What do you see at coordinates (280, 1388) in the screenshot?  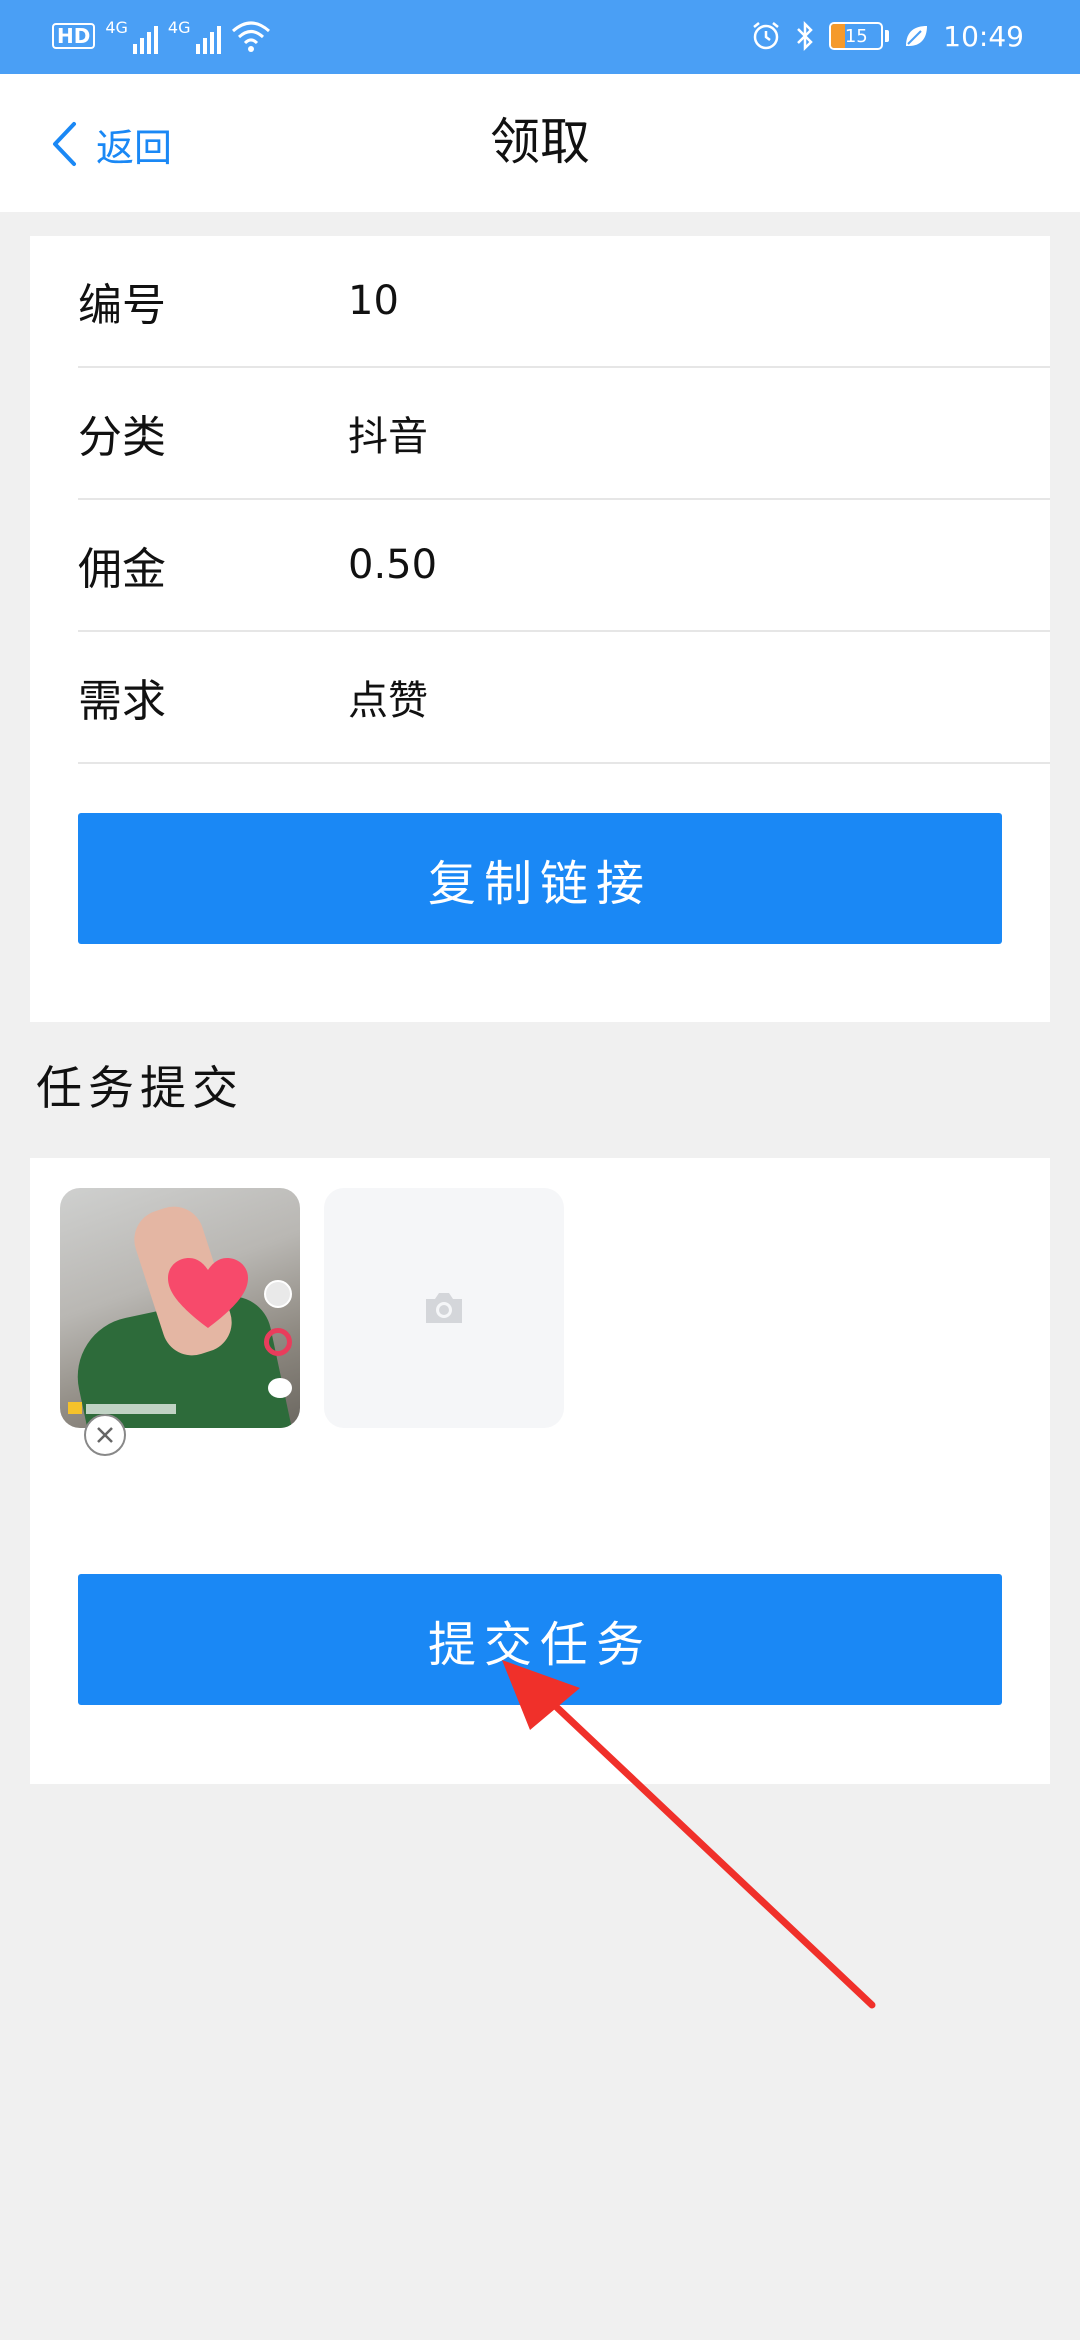 I see `comment-icon` at bounding box center [280, 1388].